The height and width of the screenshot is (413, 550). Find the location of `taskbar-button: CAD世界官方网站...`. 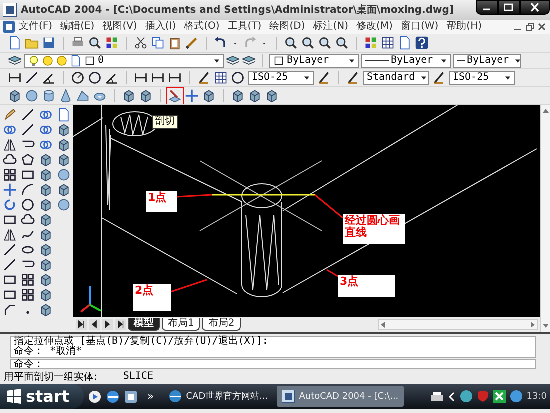

taskbar-button: CAD世界官方网站... is located at coordinates (219, 396).